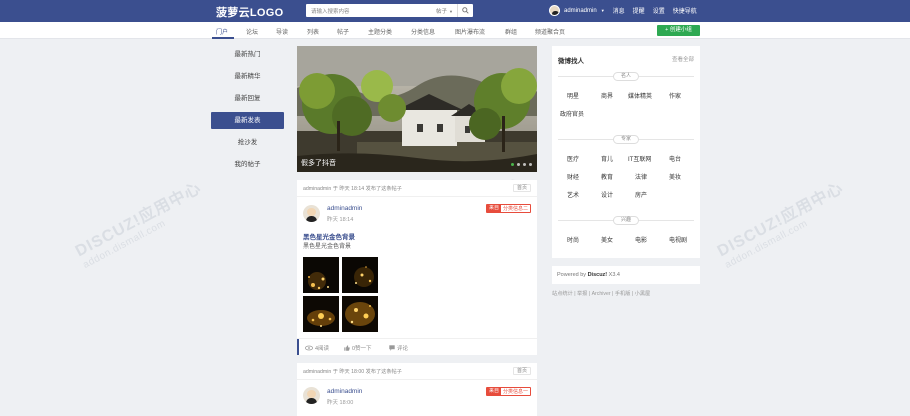 This screenshot has width=910, height=416. I want to click on post-meta: adminadmin 于 昨天 18:14 发布了这条帖子, so click(352, 189).